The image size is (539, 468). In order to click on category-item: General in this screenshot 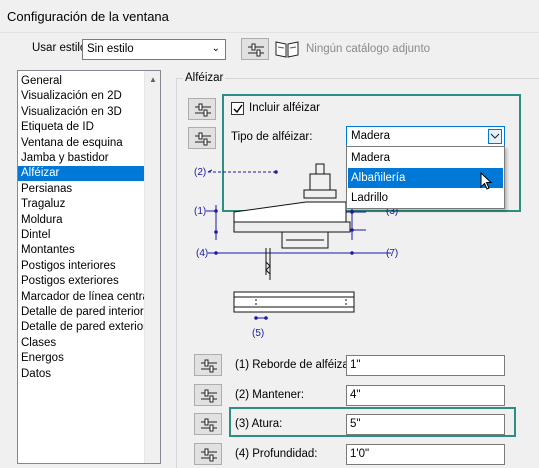, I will do `click(81, 81)`.